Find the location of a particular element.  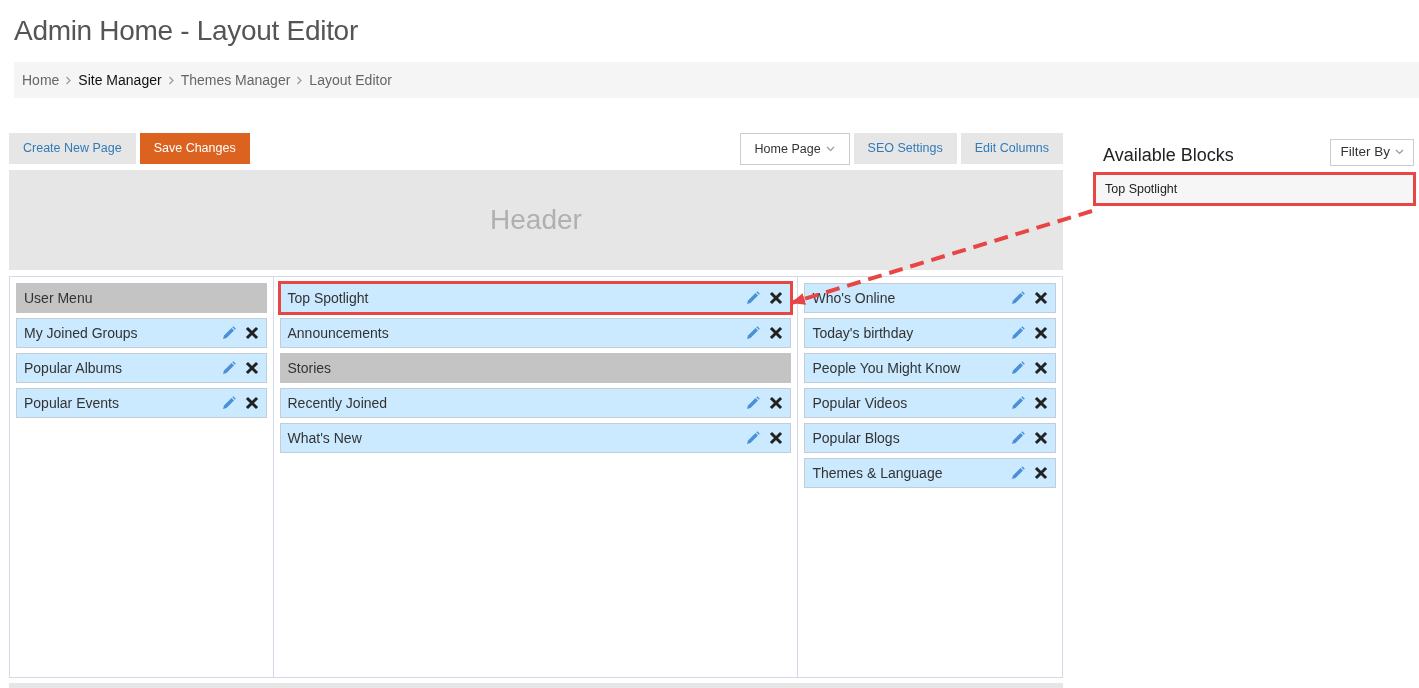

section-row: User Menu is located at coordinates (141, 298).